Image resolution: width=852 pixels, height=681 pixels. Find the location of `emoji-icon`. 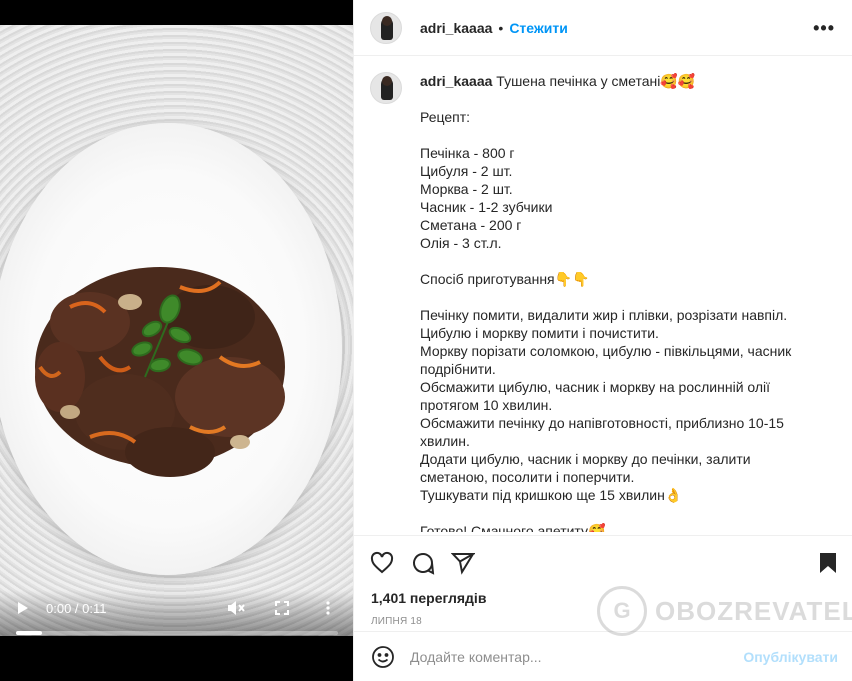

emoji-icon is located at coordinates (383, 657).